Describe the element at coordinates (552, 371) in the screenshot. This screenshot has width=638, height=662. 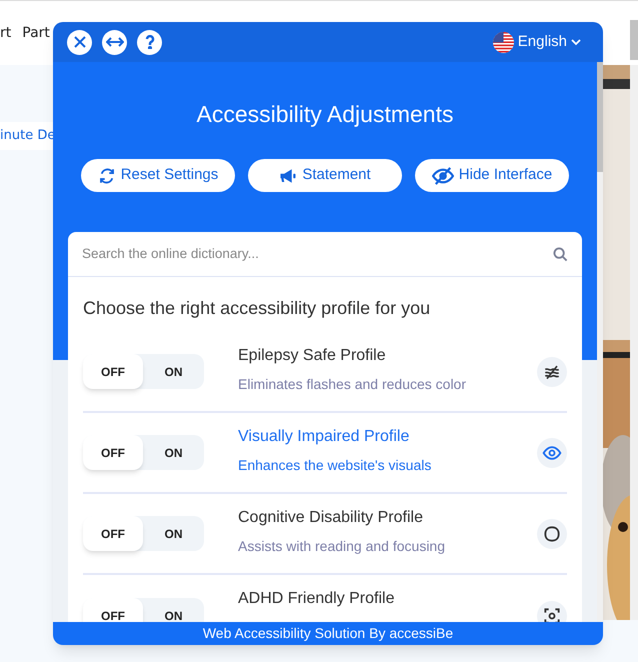
I see `waves-icon` at that location.